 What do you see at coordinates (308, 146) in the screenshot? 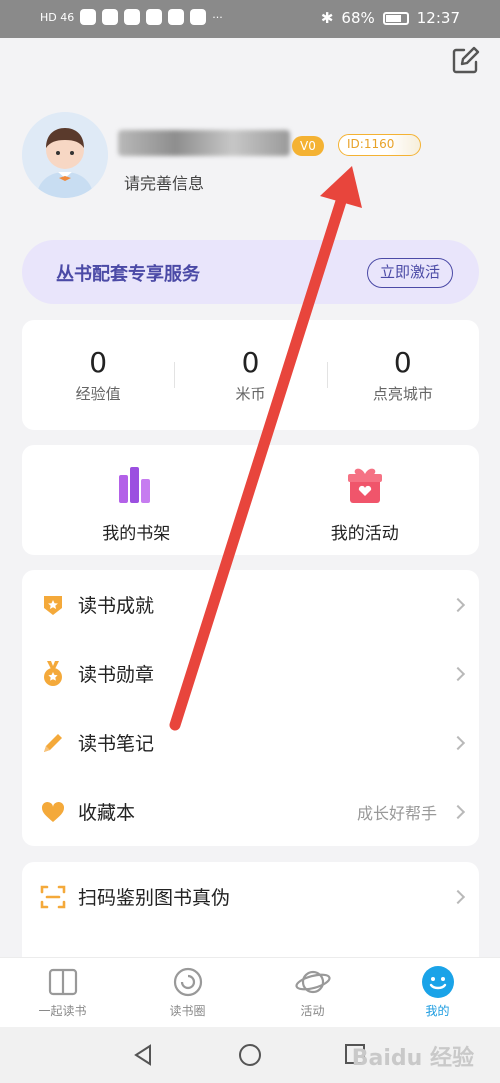
I see `level-badge: V0` at bounding box center [308, 146].